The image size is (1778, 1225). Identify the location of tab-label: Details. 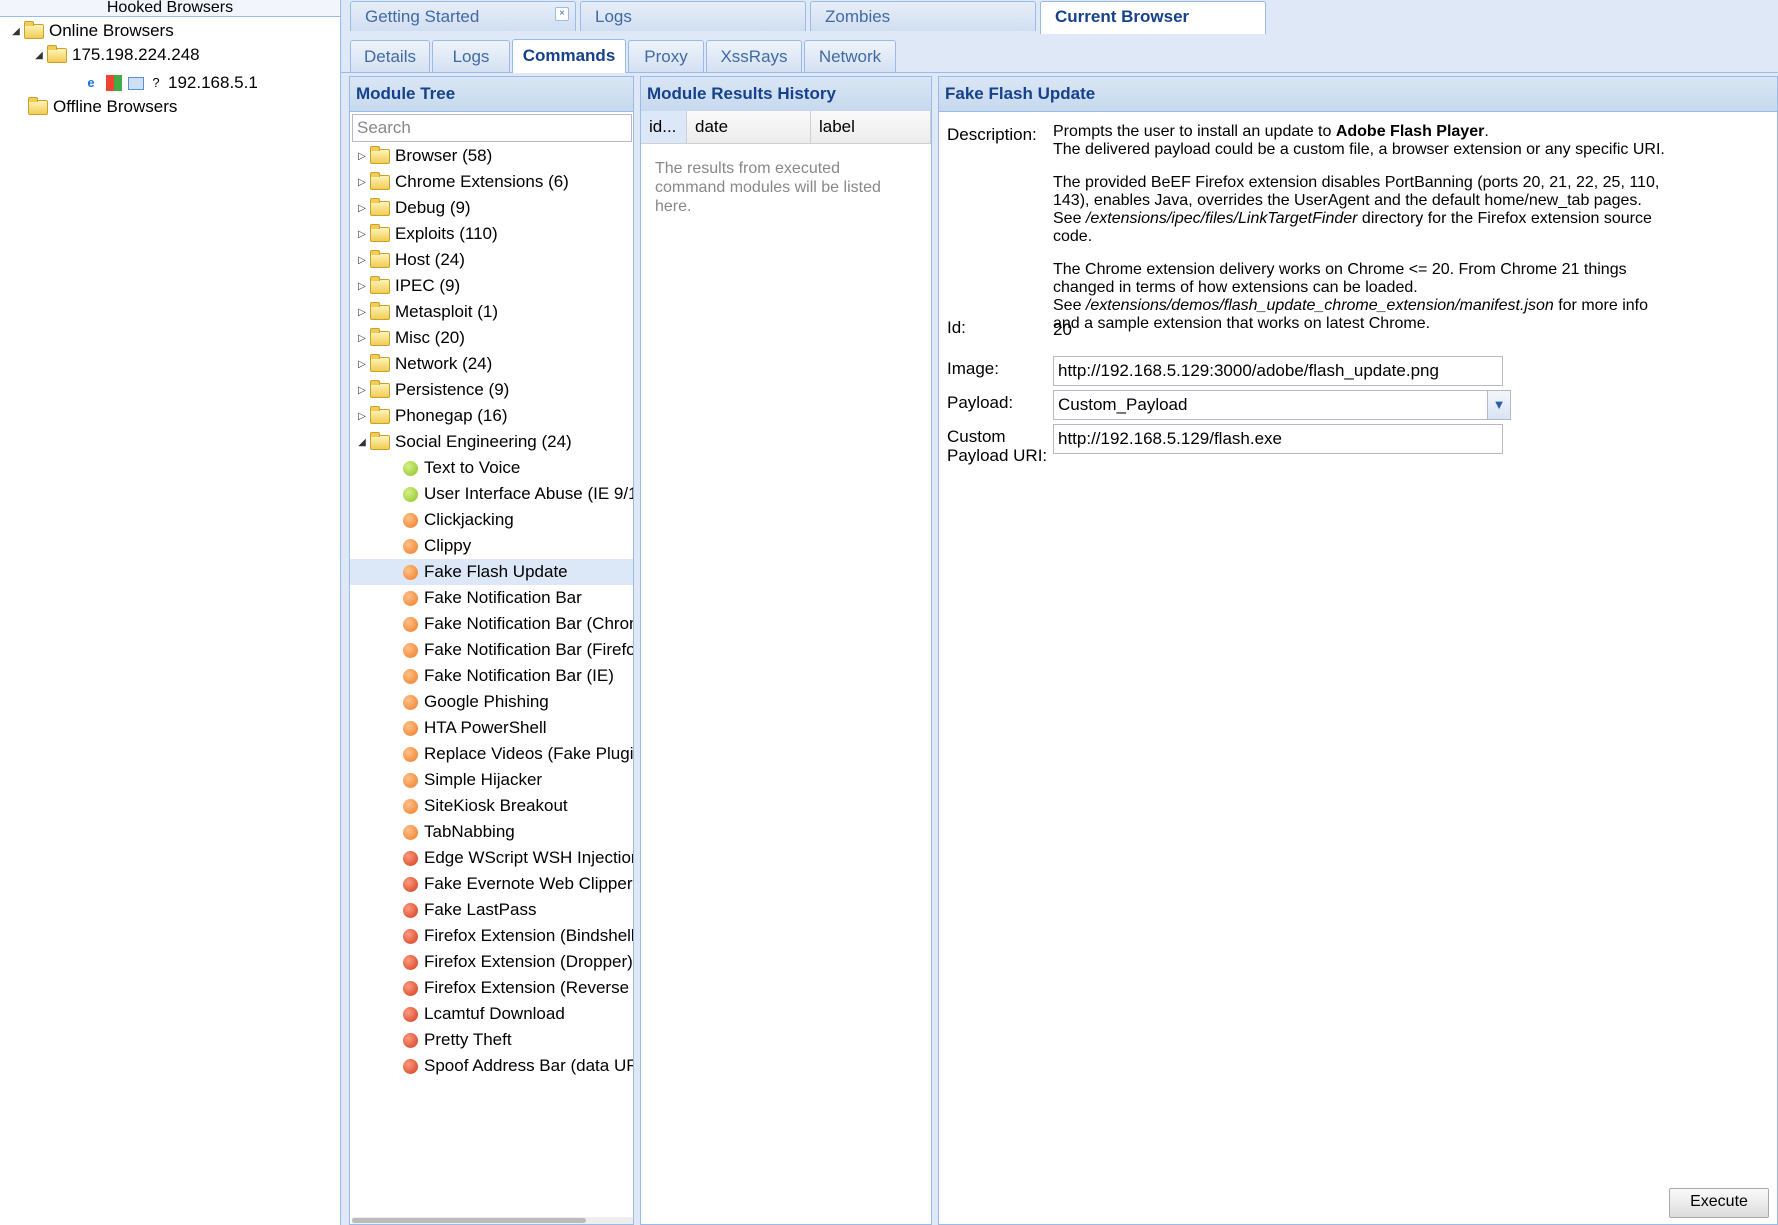
(390, 56).